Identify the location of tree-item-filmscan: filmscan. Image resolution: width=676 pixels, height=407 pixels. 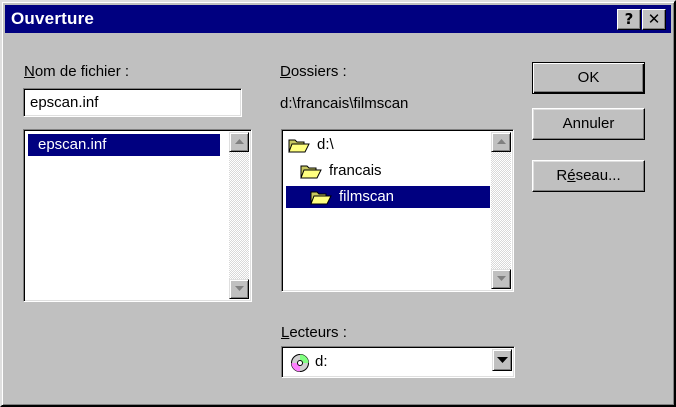
(388, 197).